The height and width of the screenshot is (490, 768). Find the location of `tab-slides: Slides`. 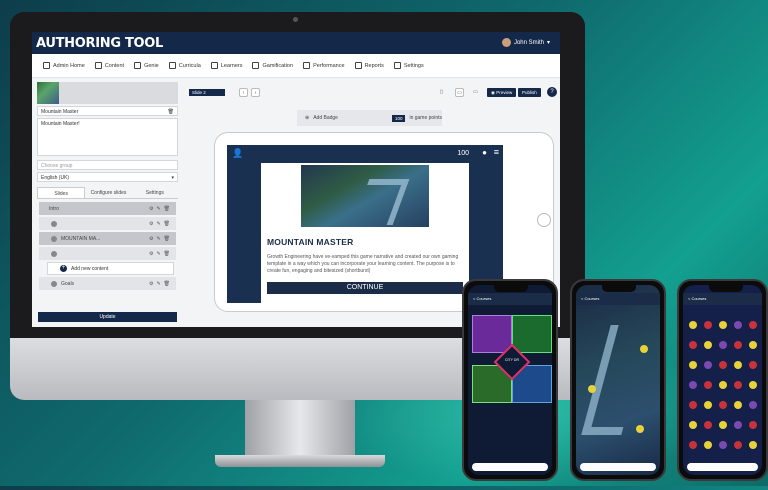

tab-slides: Slides is located at coordinates (61, 192).